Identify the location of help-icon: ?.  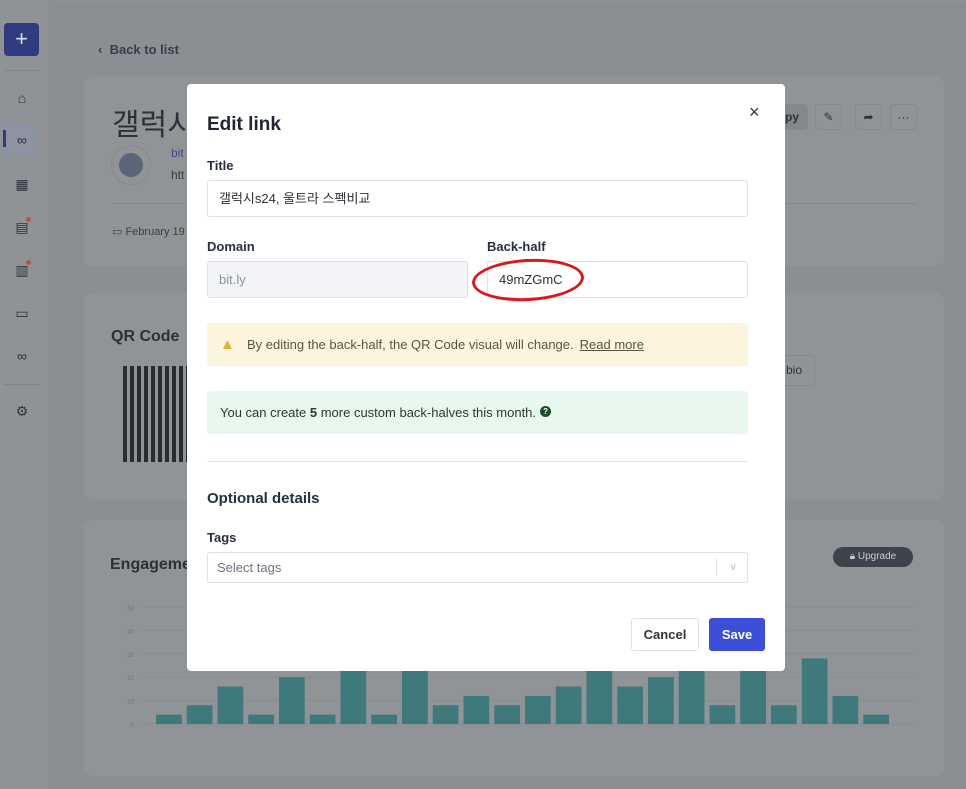
(546, 411).